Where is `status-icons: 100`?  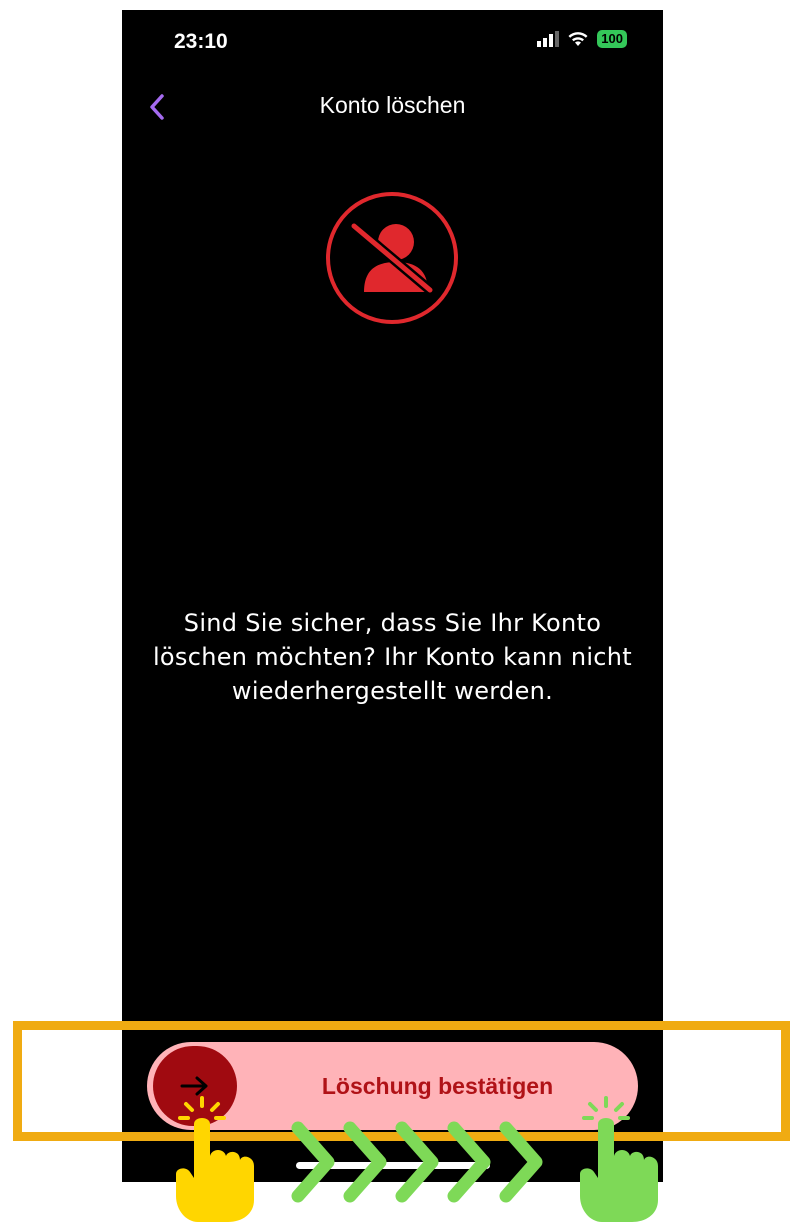 status-icons: 100 is located at coordinates (582, 39).